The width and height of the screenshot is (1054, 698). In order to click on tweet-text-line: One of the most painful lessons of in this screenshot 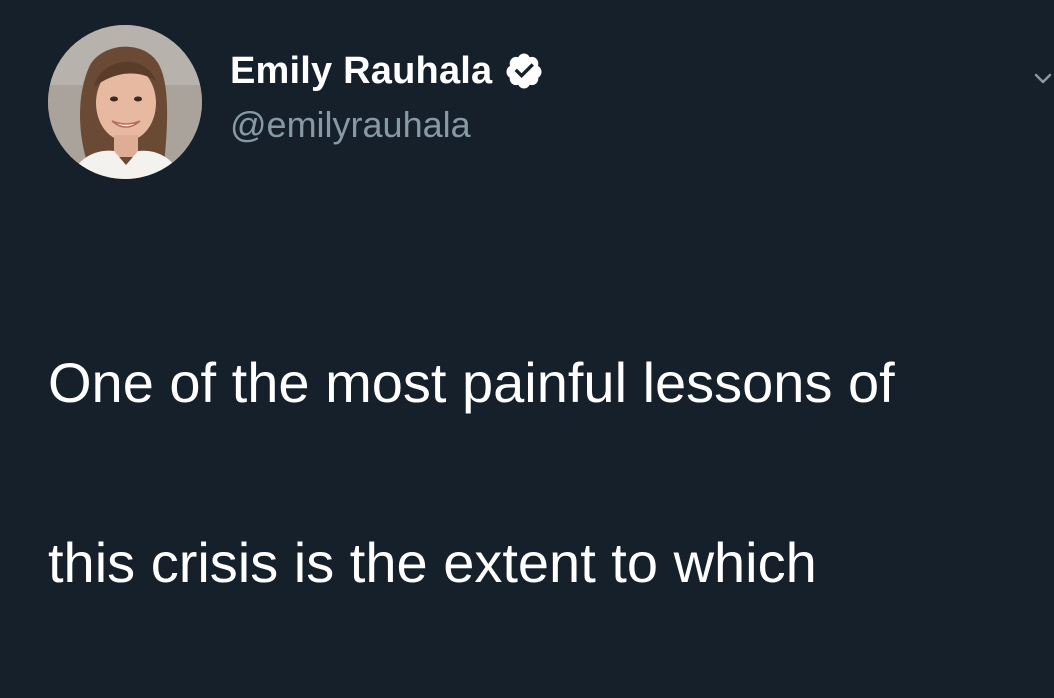, I will do `click(471, 382)`.